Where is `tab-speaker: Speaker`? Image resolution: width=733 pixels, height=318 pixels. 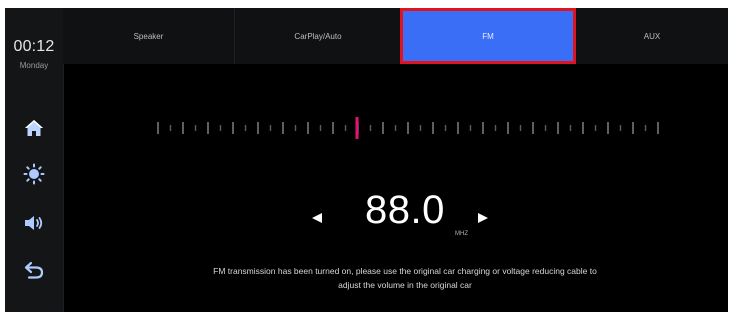 tab-speaker: Speaker is located at coordinates (149, 36).